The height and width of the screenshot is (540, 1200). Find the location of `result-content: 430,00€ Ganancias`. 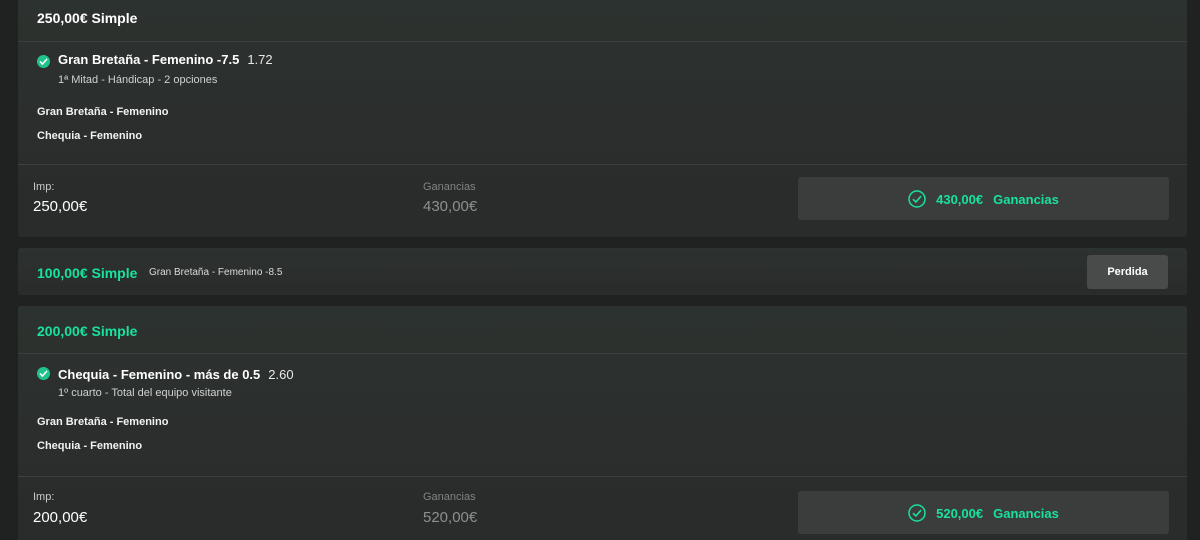

result-content: 430,00€ Ganancias is located at coordinates (983, 199).